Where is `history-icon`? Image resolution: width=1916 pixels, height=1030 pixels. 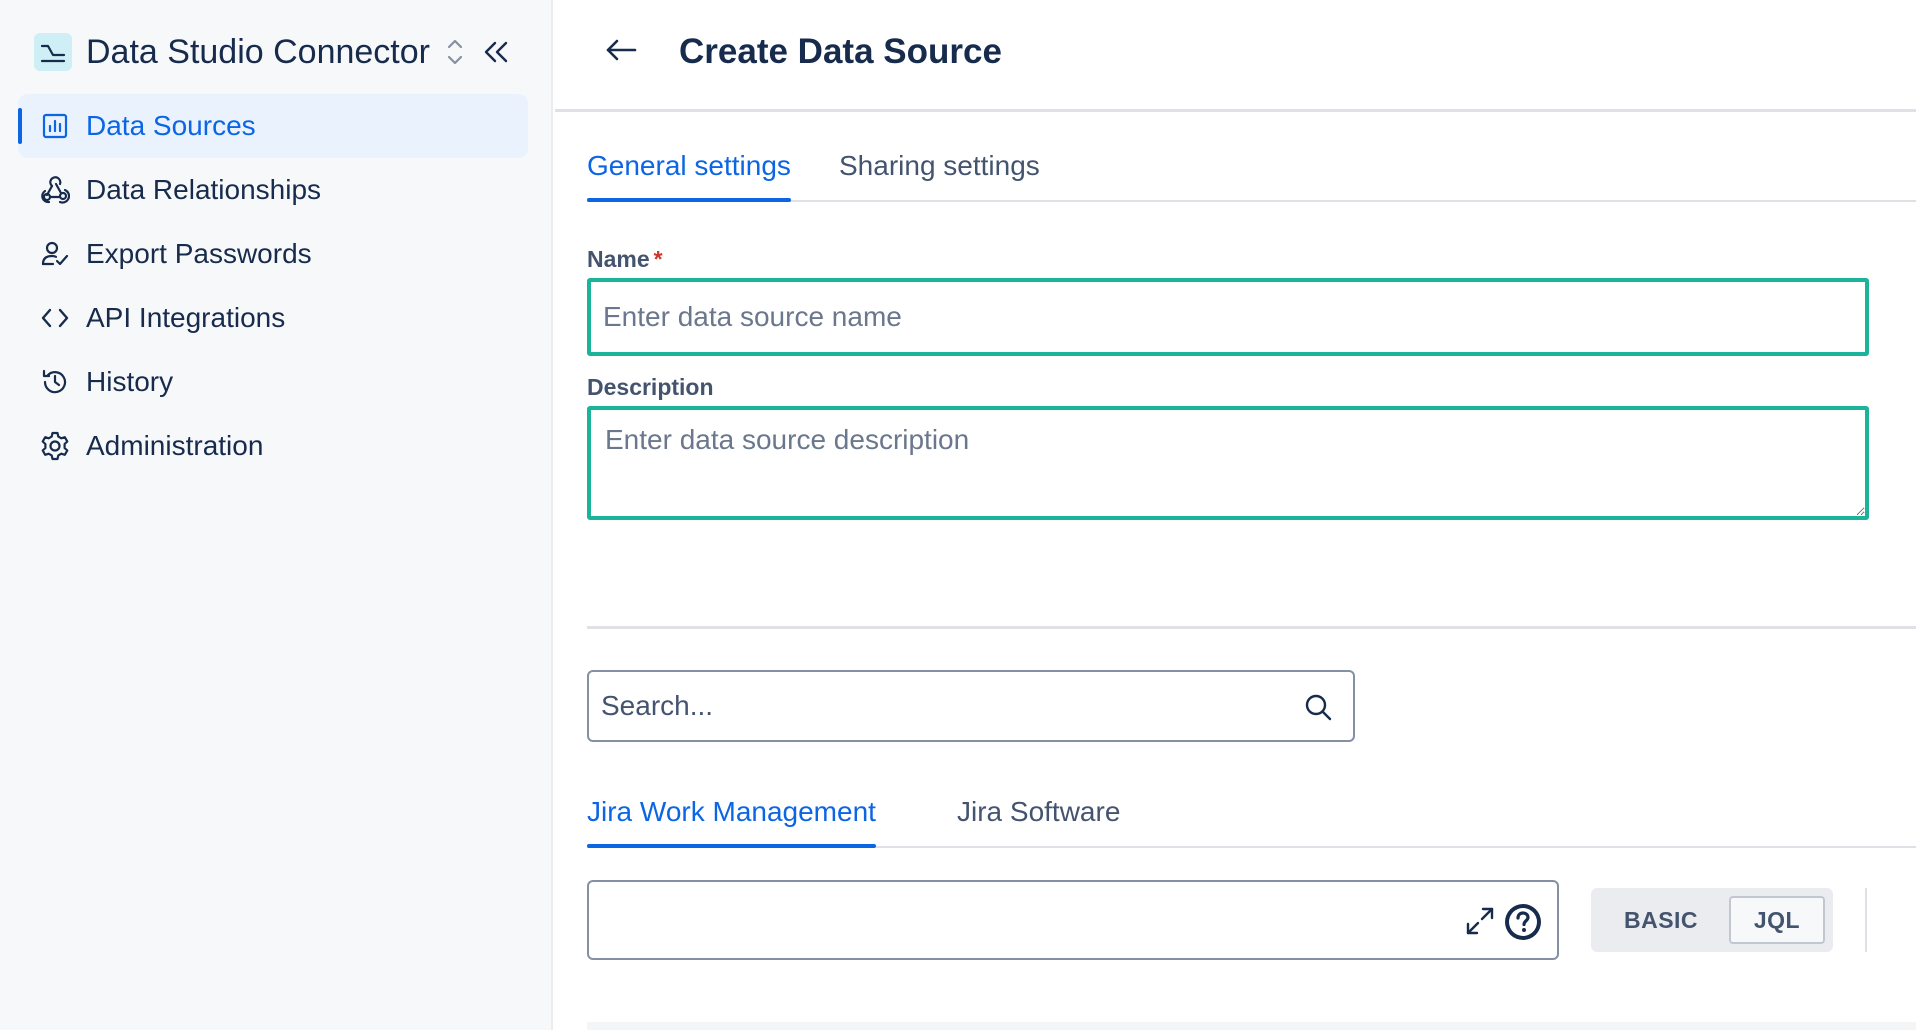 history-icon is located at coordinates (55, 382).